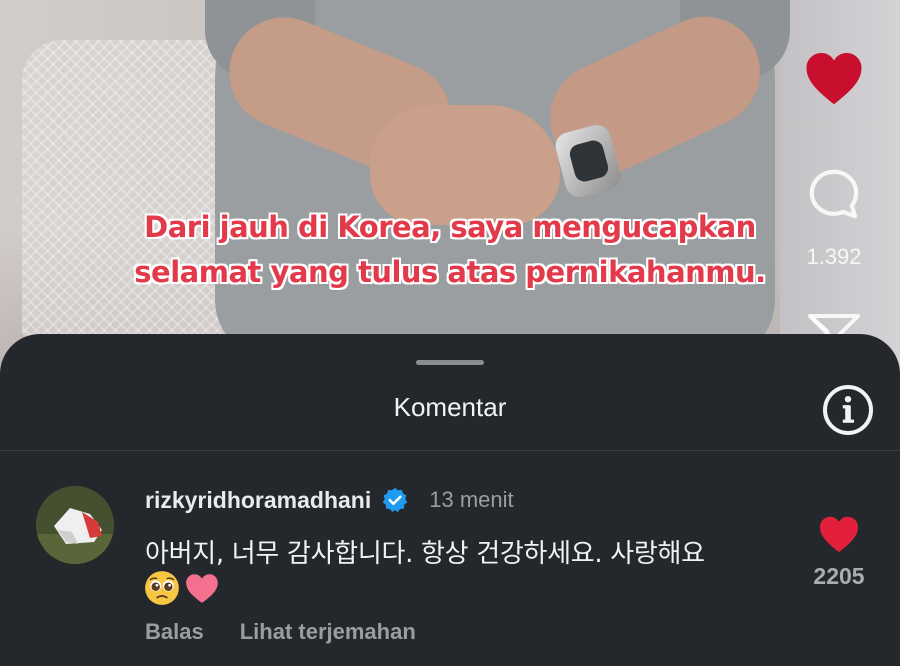  What do you see at coordinates (848, 410) in the screenshot?
I see `info-icon` at bounding box center [848, 410].